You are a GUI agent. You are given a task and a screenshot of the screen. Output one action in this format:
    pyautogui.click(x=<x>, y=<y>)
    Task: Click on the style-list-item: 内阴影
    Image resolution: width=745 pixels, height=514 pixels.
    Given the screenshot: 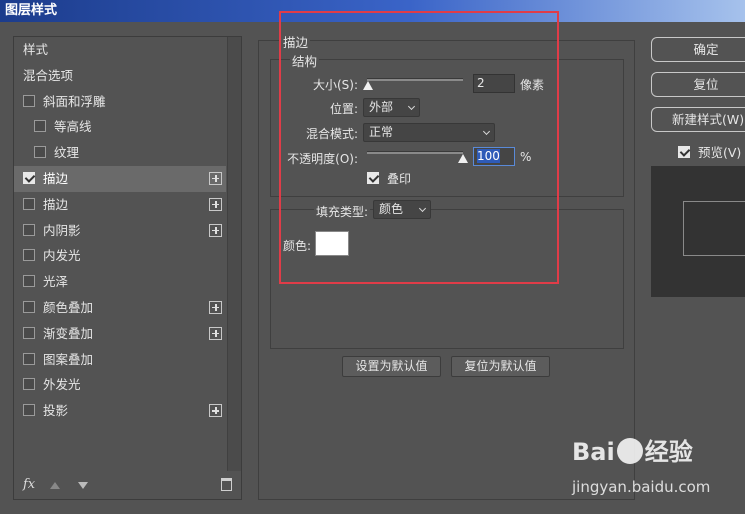 What is the action you would take?
    pyautogui.click(x=120, y=231)
    